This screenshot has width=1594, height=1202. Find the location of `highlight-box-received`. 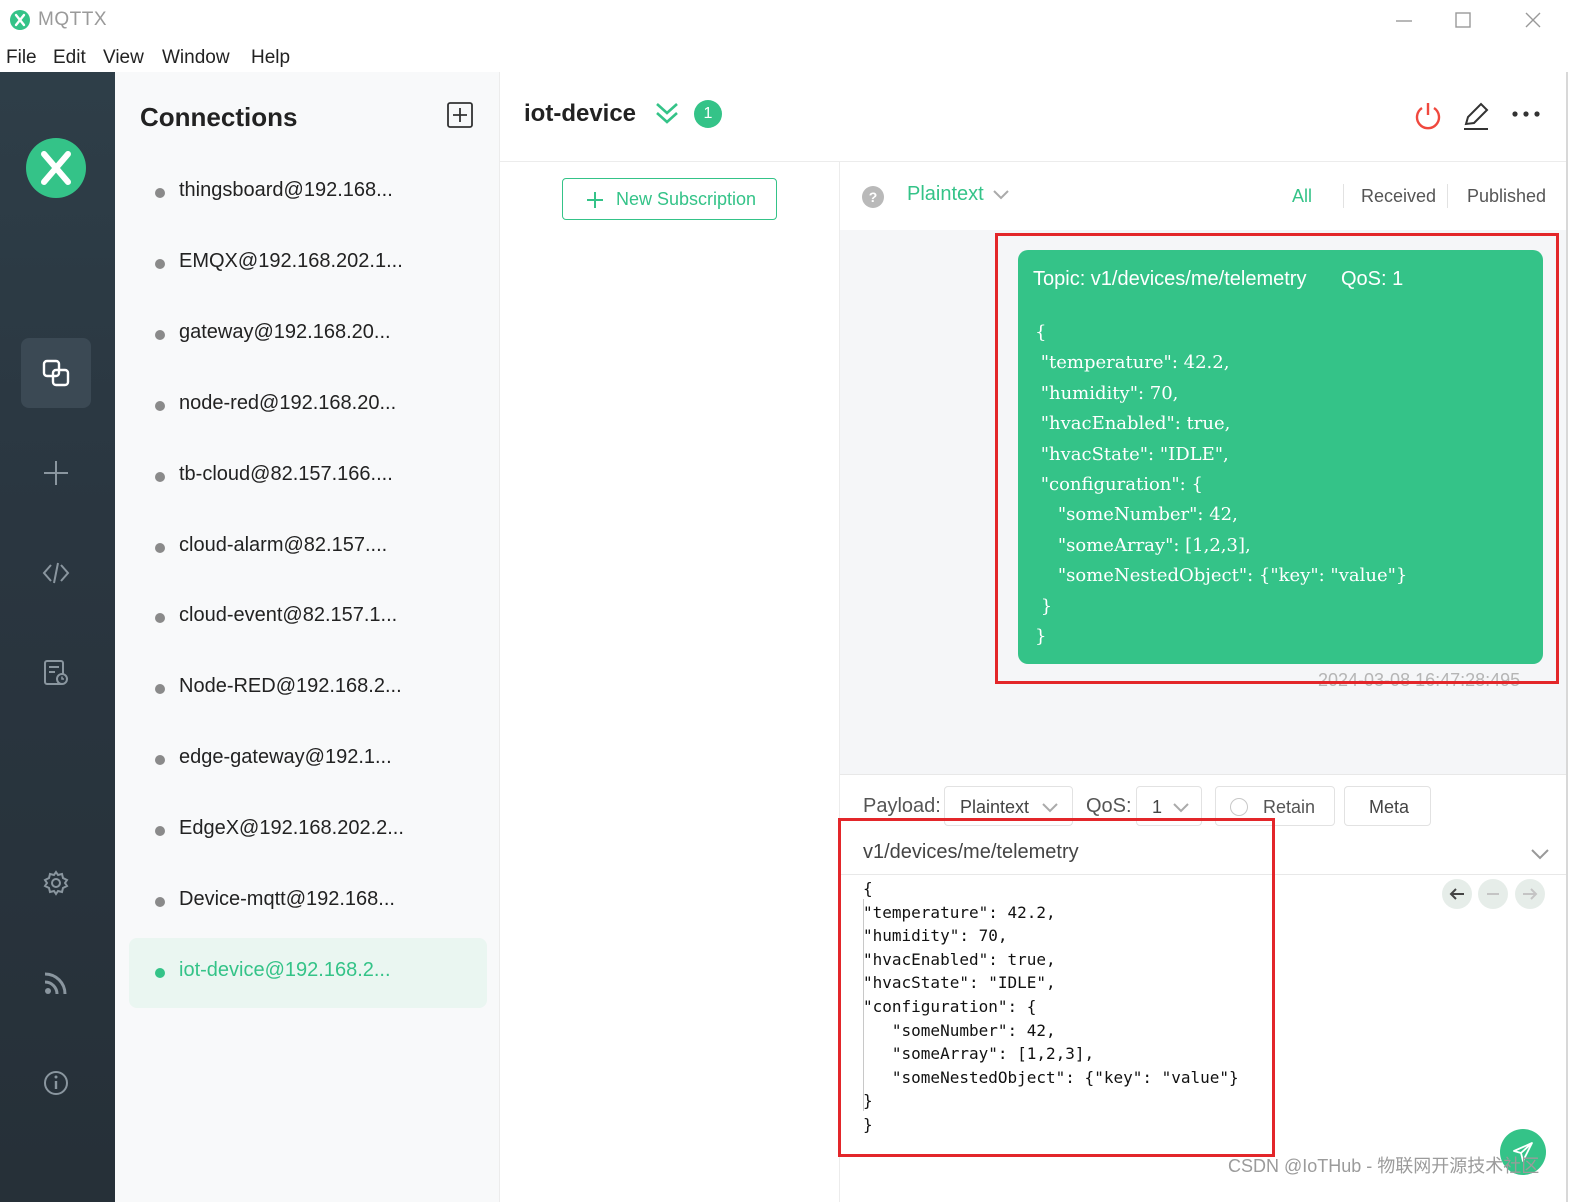

highlight-box-received is located at coordinates (1277, 458).